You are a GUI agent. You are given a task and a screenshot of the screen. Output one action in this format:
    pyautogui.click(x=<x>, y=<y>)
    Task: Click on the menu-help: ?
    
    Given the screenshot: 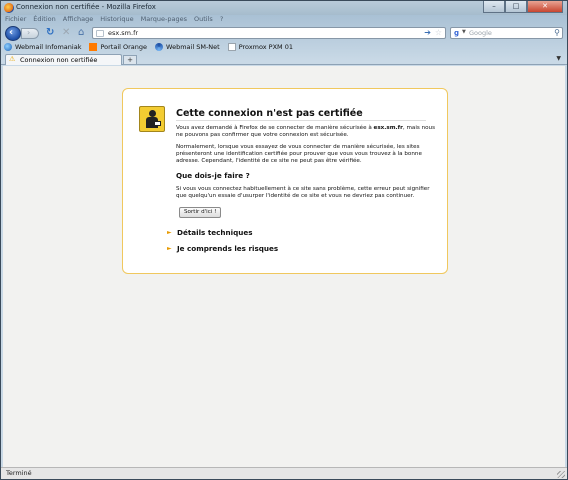 What is the action you would take?
    pyautogui.click(x=221, y=20)
    